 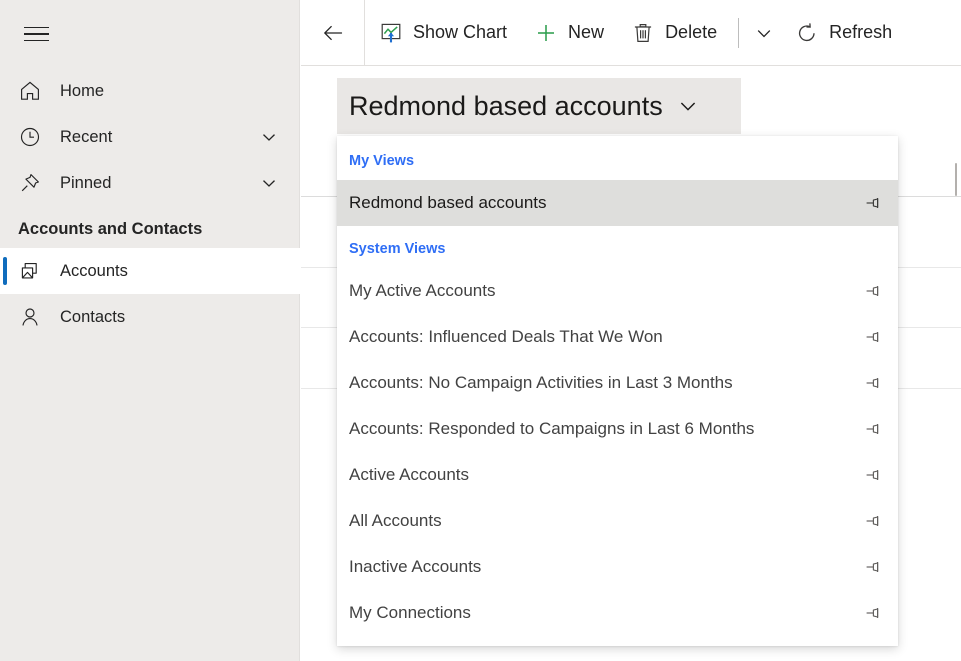 I want to click on show-chart-button: Show Chart, so click(x=442, y=32).